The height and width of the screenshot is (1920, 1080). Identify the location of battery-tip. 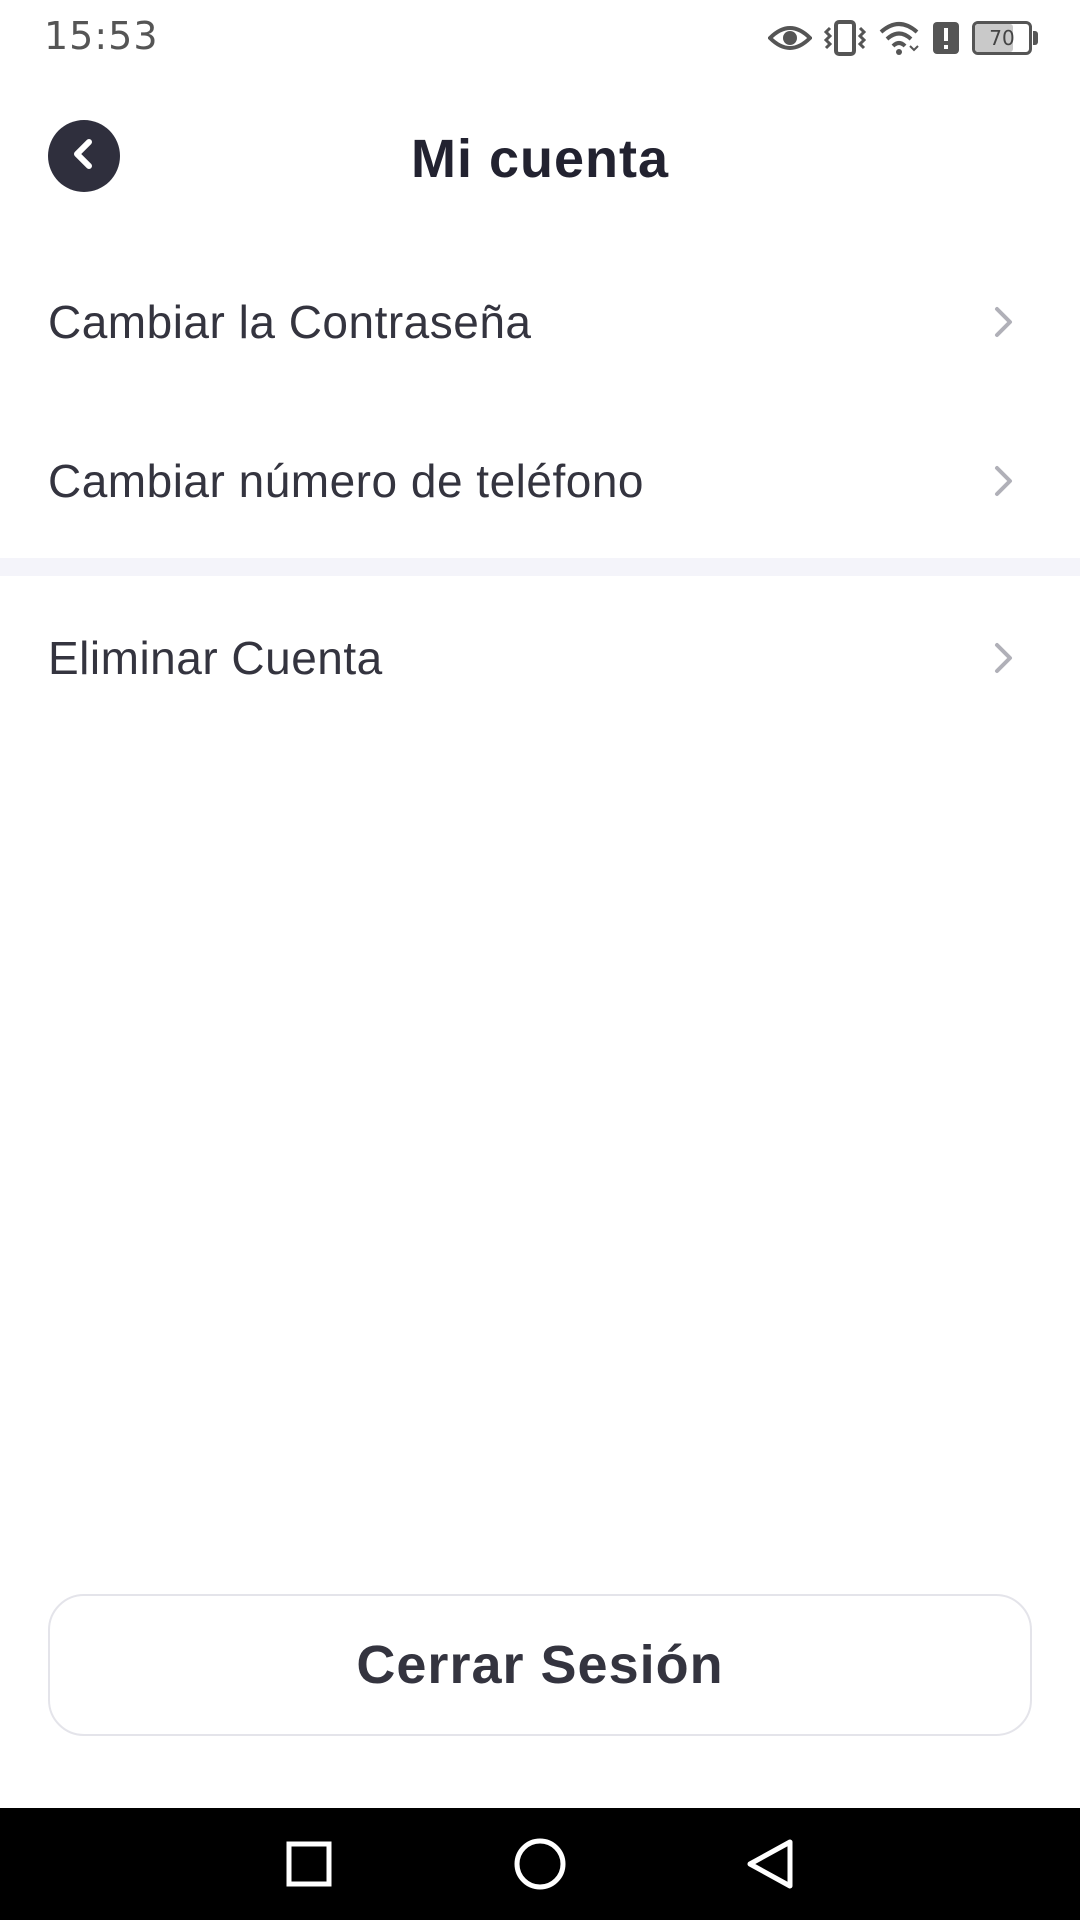
(1035, 38).